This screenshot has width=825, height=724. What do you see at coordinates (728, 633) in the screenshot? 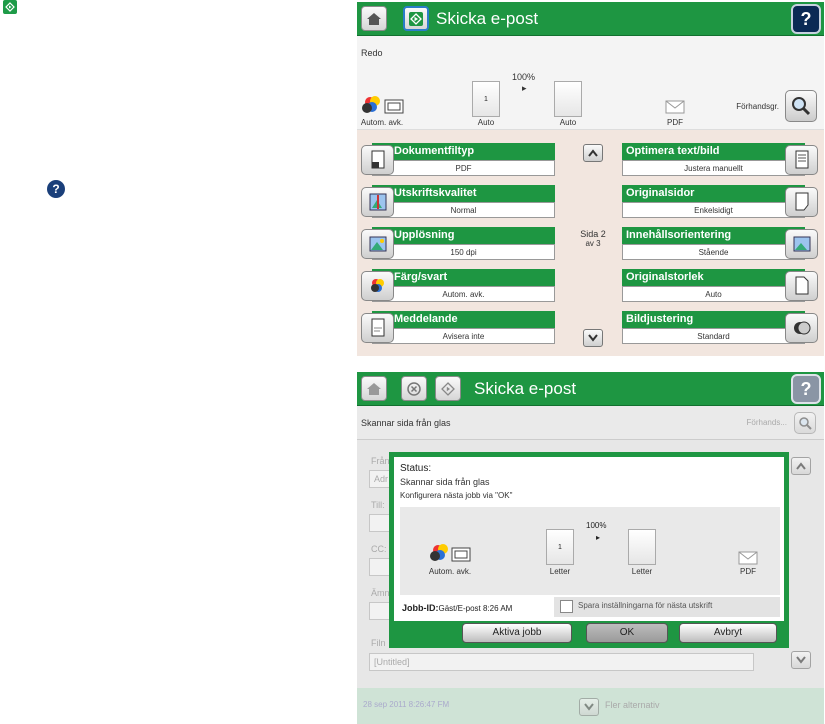
I see `cancel-button: Avbryt` at bounding box center [728, 633].